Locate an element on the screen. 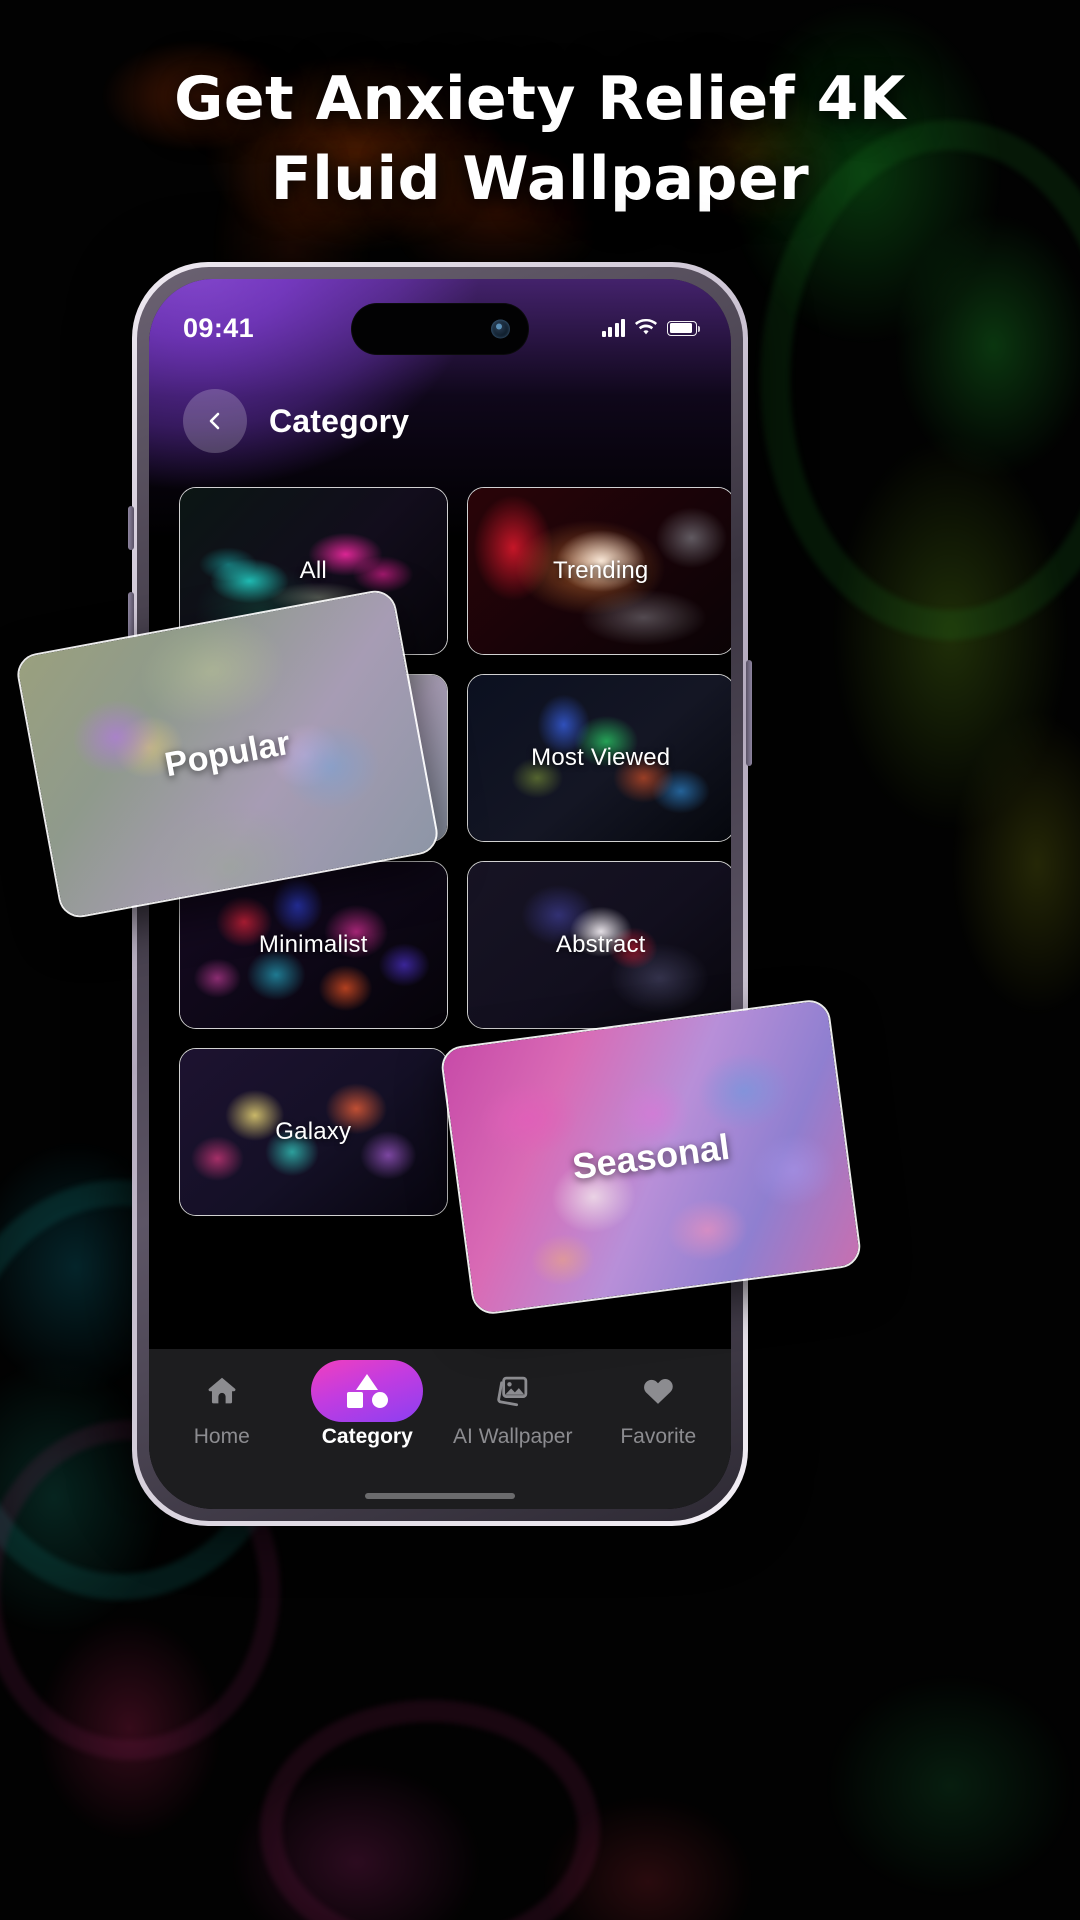 Image resolution: width=1080 pixels, height=1920 pixels. category-tab-pill is located at coordinates (367, 1391).